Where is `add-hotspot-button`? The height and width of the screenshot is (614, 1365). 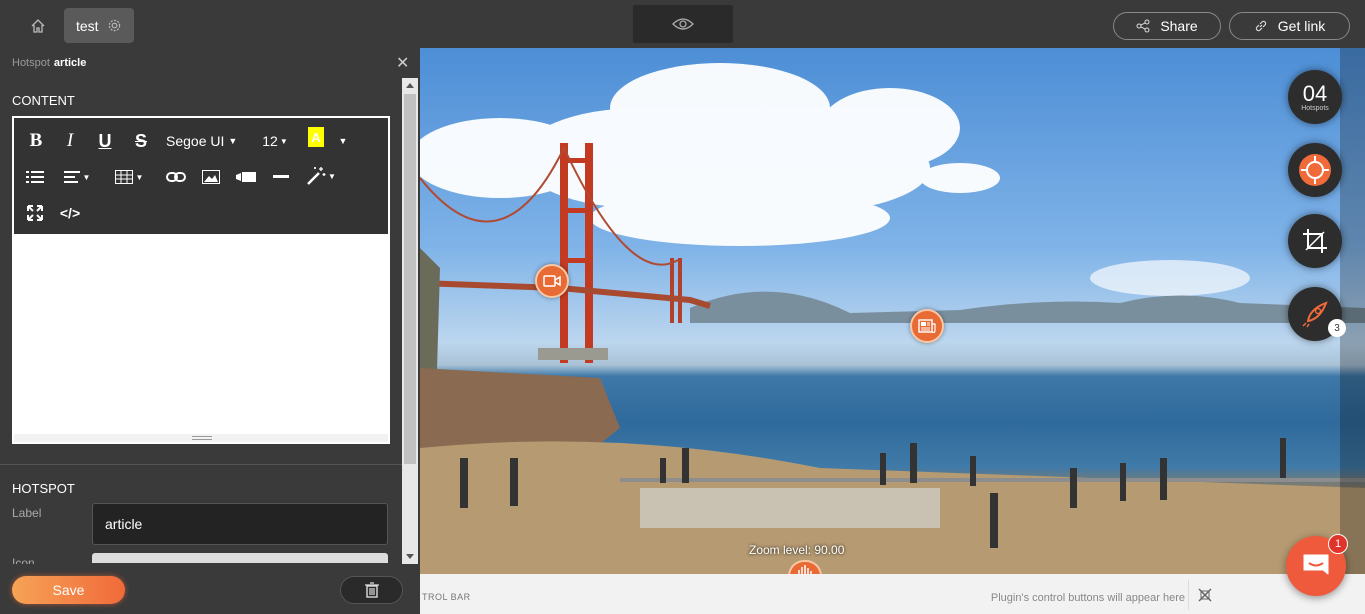
add-hotspot-button is located at coordinates (1315, 170).